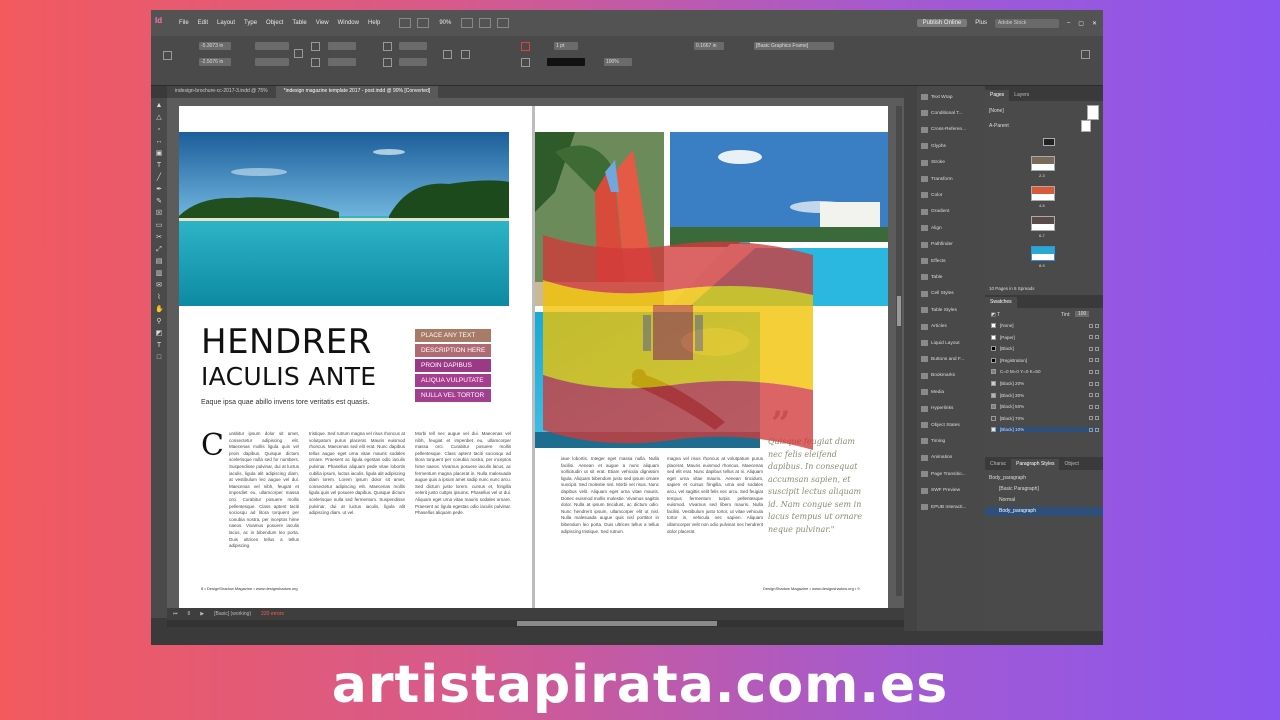 The width and height of the screenshot is (1280, 720). I want to click on note-tool-icon: ✉, so click(159, 285).